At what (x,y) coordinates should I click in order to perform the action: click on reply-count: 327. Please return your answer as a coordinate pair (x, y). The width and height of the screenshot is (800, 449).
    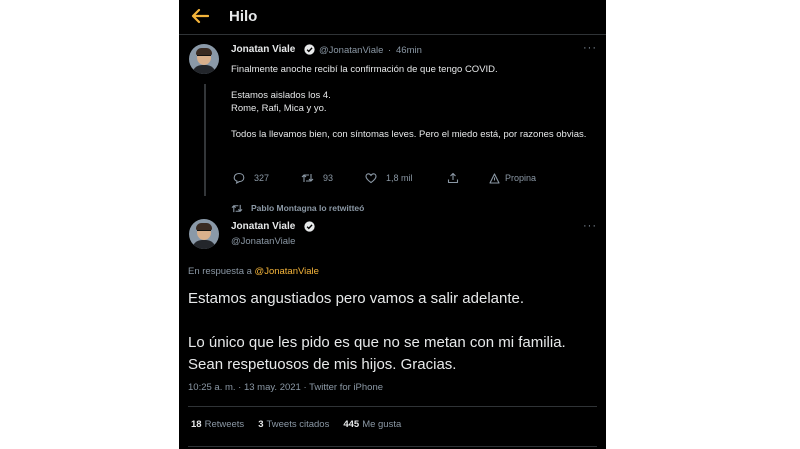
    Looking at the image, I should click on (262, 178).